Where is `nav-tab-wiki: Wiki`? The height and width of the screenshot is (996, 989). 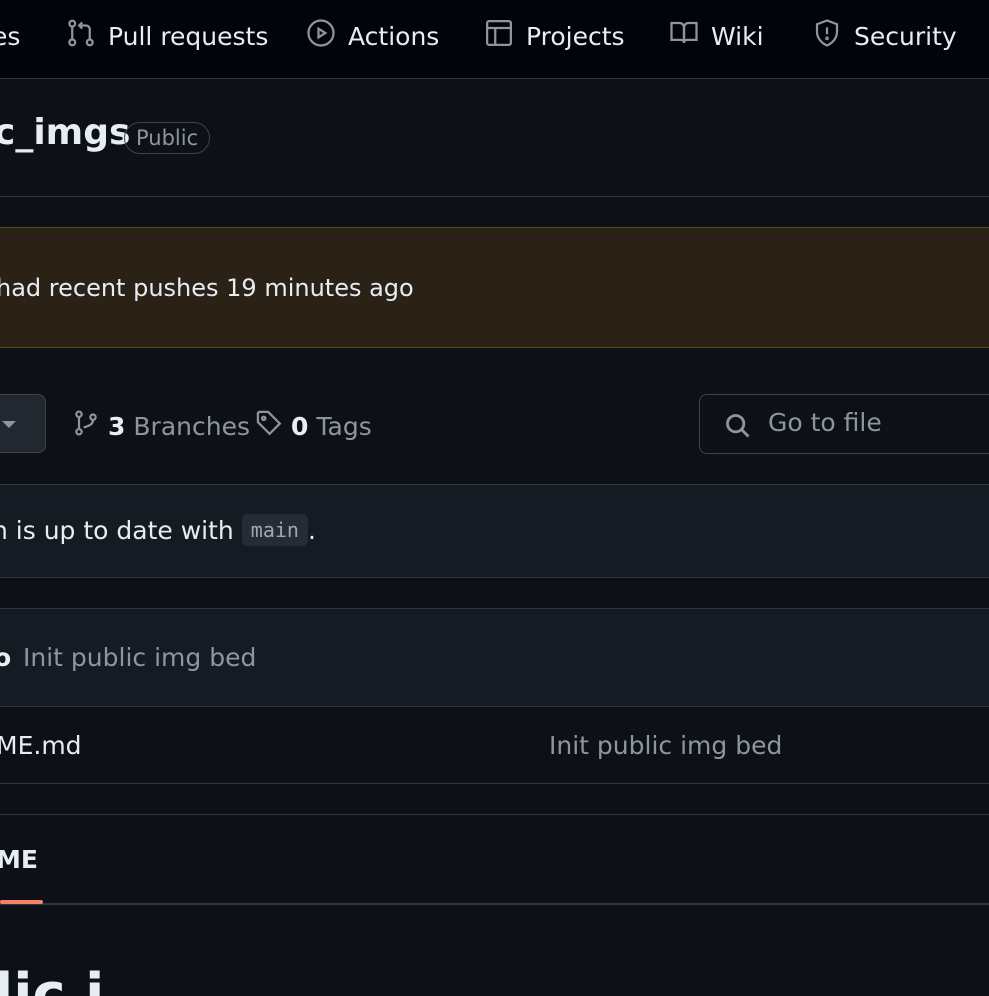 nav-tab-wiki: Wiki is located at coordinates (716, 36).